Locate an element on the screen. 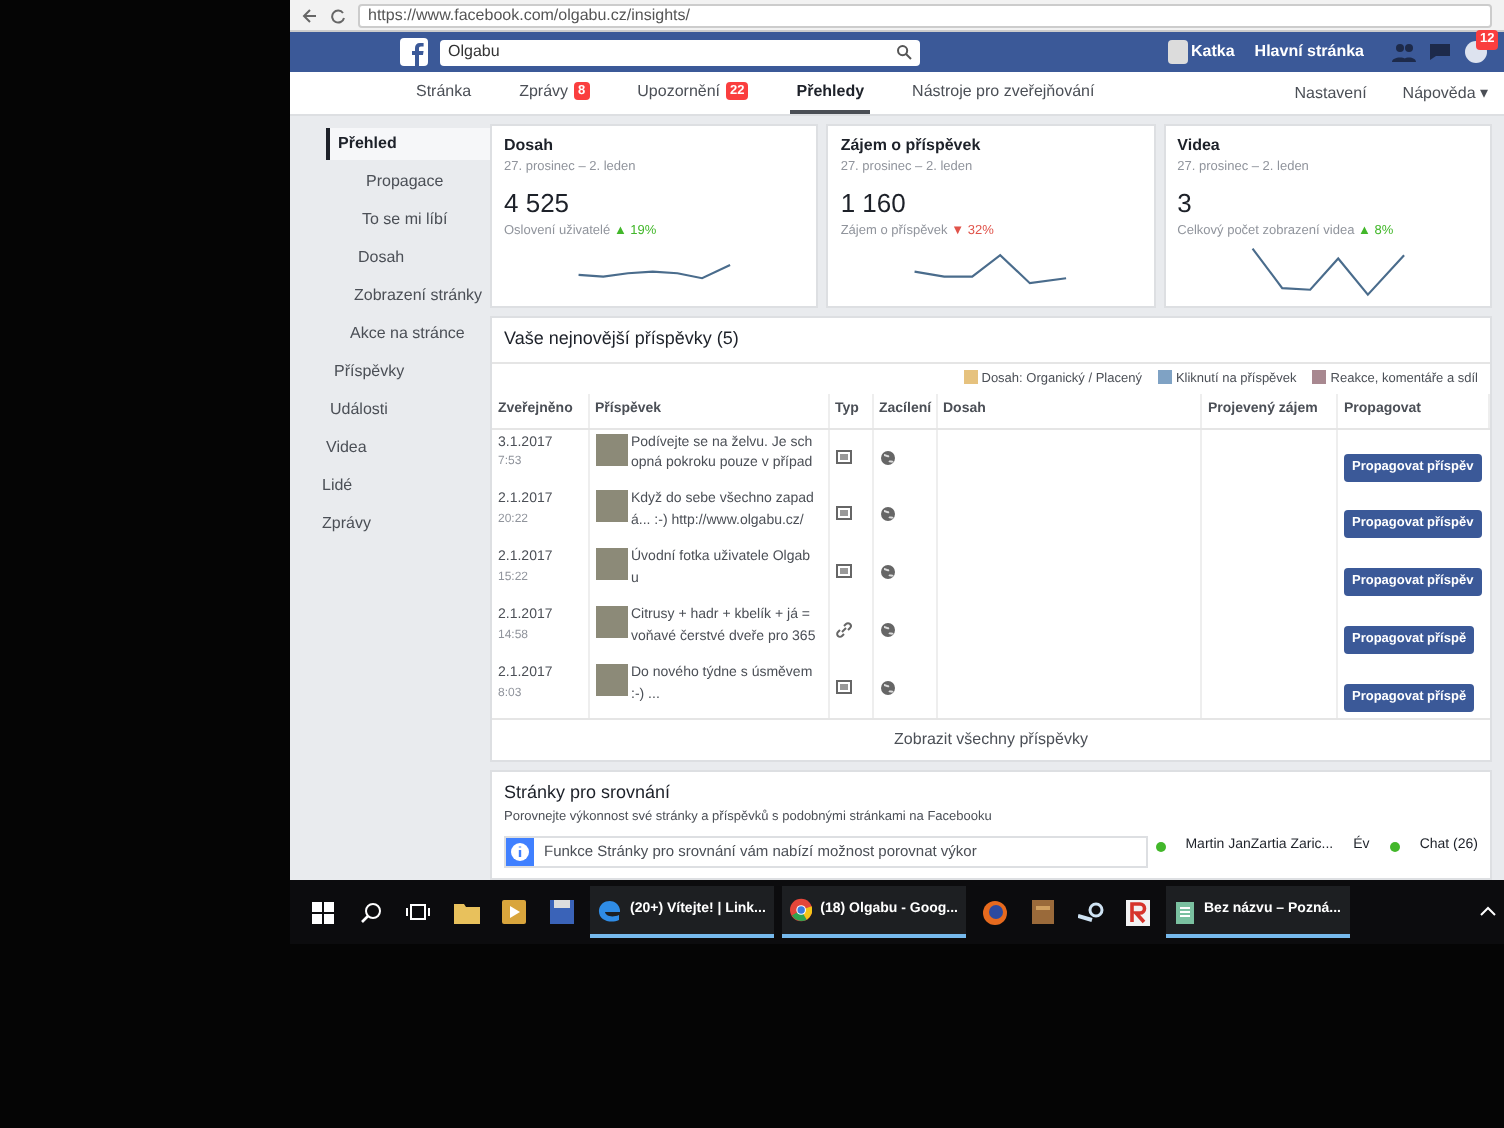 The image size is (1504, 1128). browser-logo-icon is located at coordinates (801, 910).